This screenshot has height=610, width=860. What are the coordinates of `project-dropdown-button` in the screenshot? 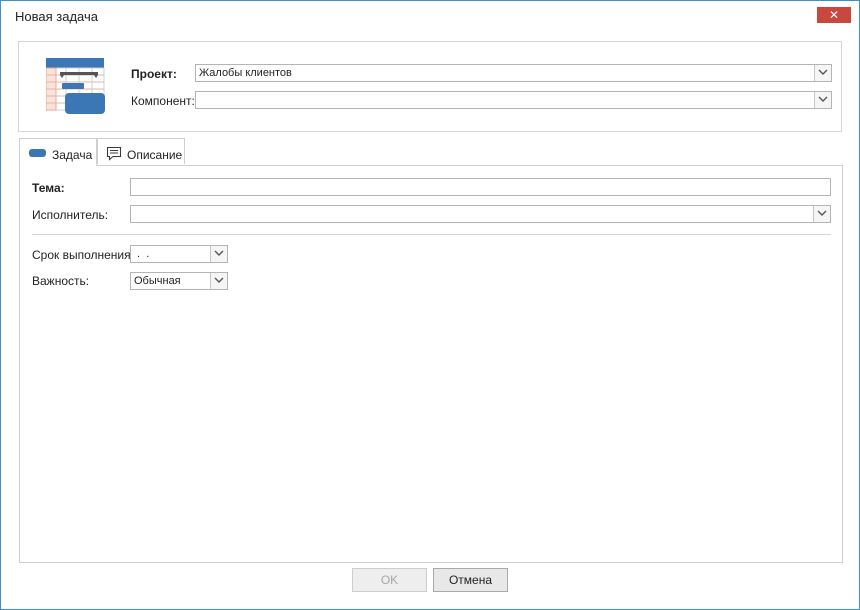 It's located at (822, 73).